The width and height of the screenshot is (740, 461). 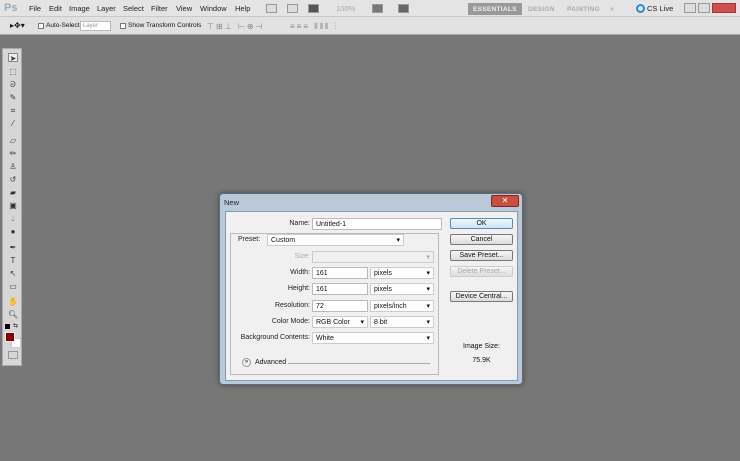 I want to click on advanced-divider, so click(x=359, y=363).